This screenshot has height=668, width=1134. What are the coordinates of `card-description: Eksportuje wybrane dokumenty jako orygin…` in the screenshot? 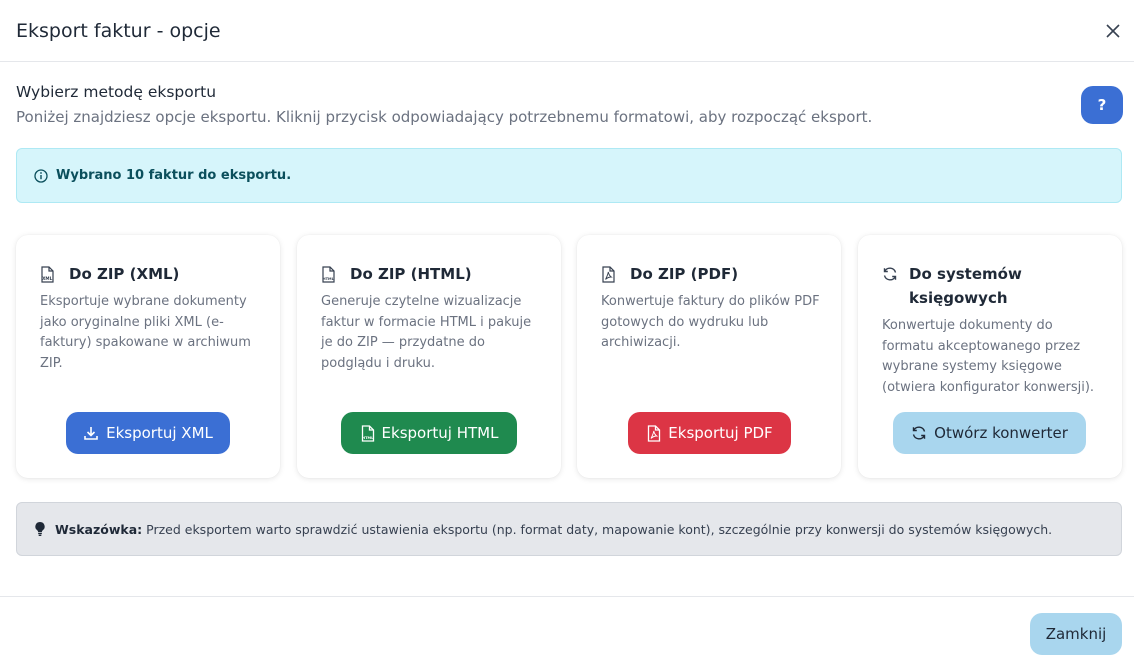 It's located at (145, 332).